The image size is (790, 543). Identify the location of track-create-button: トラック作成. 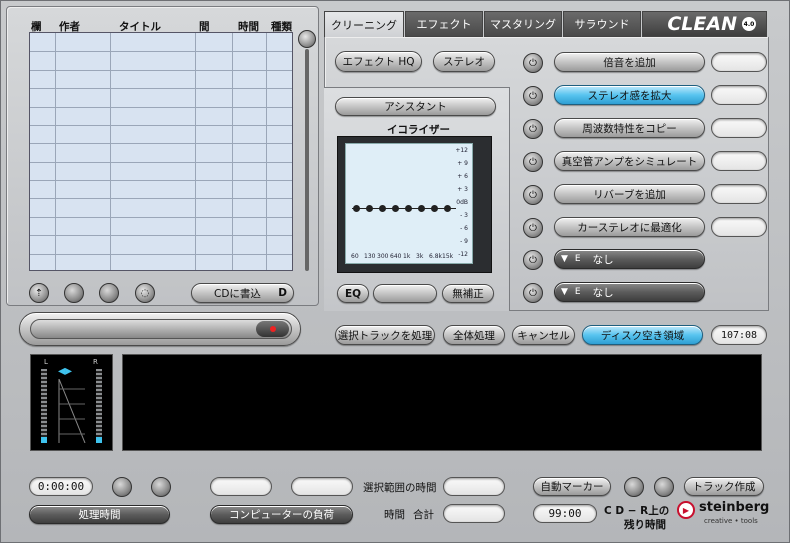
(724, 486).